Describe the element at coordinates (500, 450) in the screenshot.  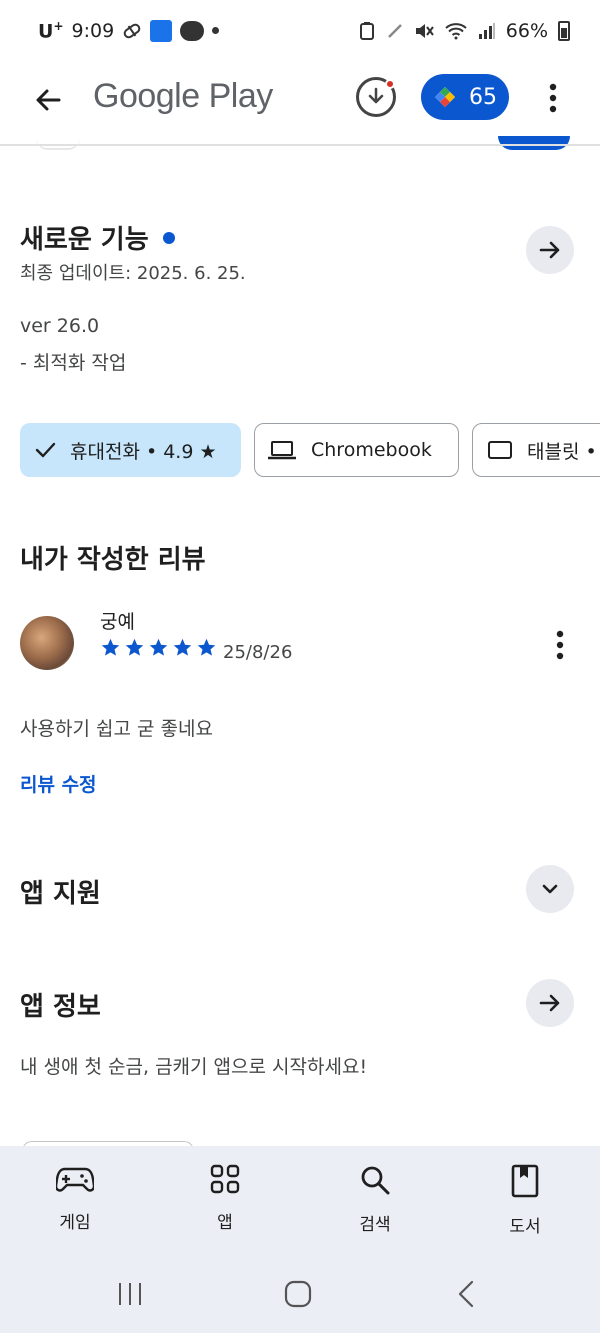
I see `tablet-icon` at that location.